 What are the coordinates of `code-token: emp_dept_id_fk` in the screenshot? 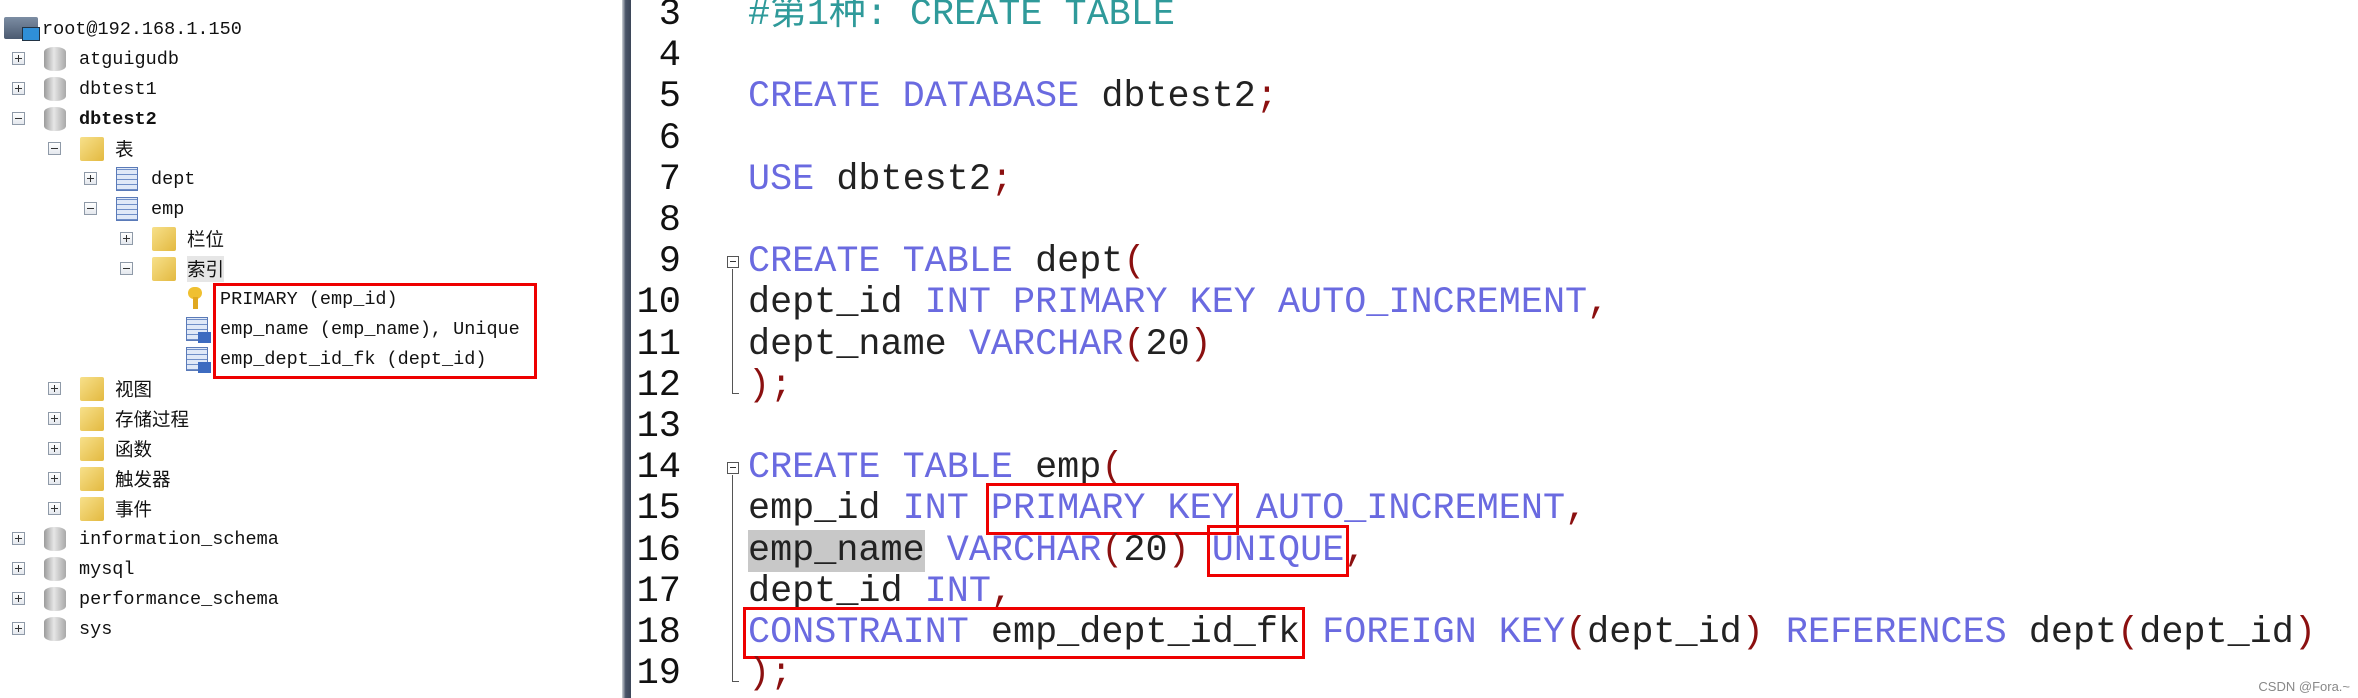 It's located at (1134, 633).